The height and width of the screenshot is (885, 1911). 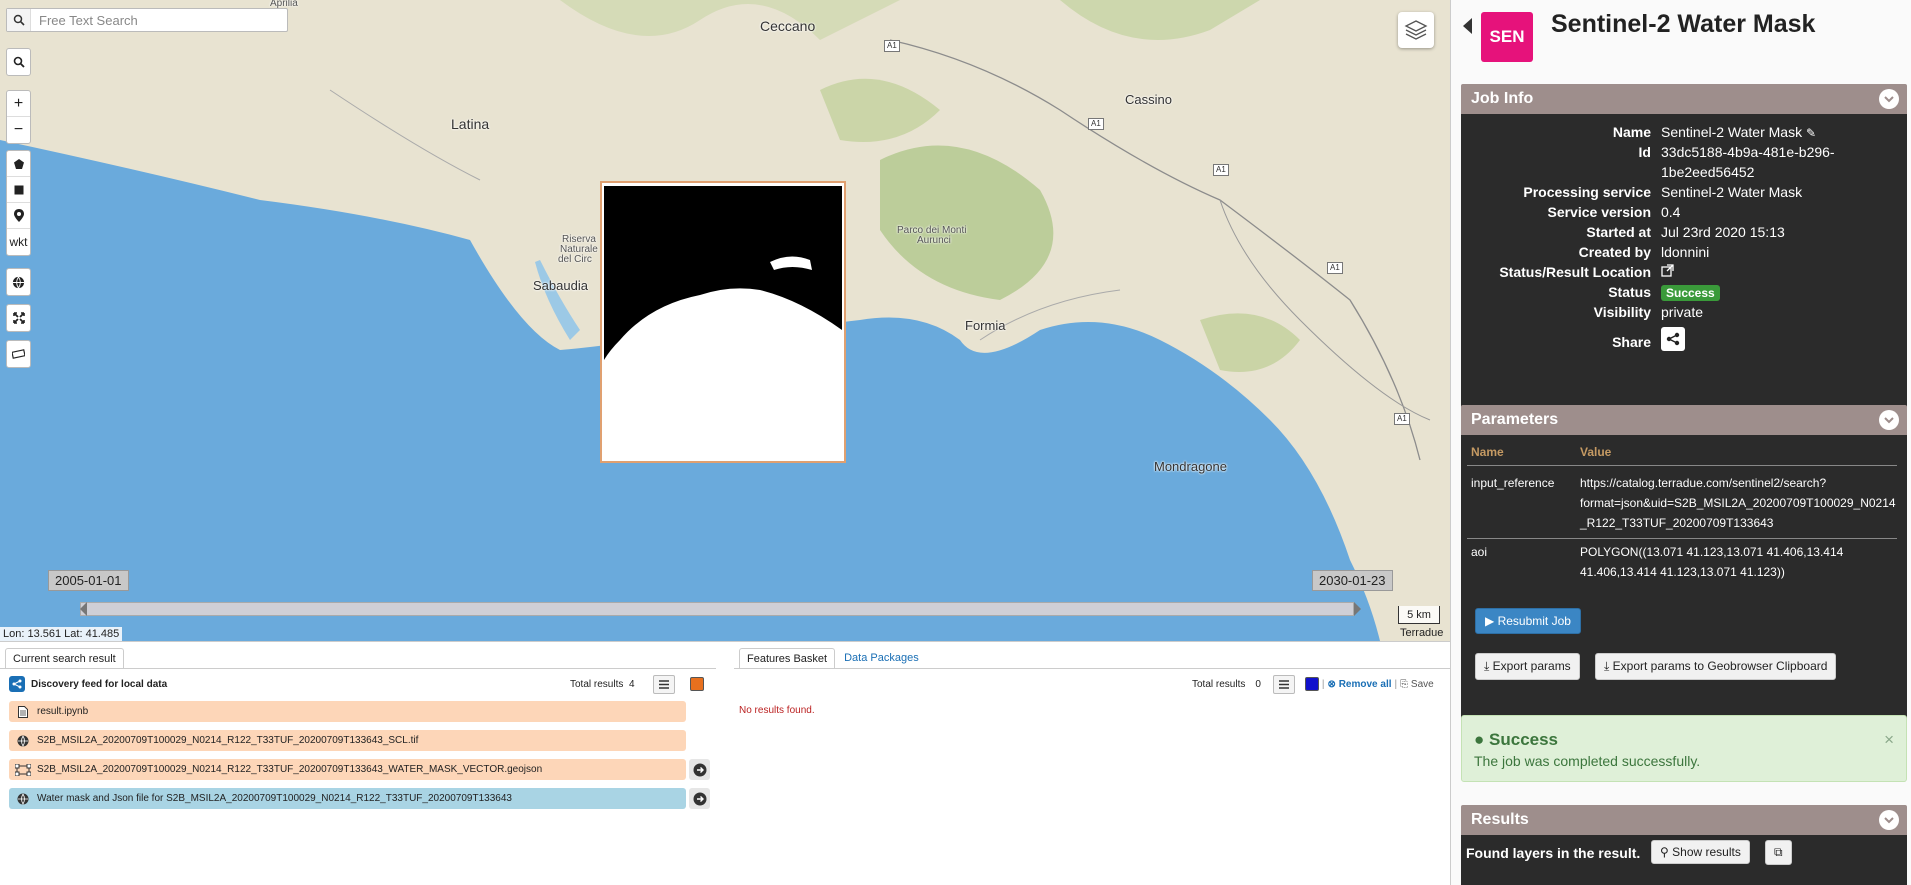 I want to click on remove-all-button: ⊗ Remove all, so click(x=1360, y=684).